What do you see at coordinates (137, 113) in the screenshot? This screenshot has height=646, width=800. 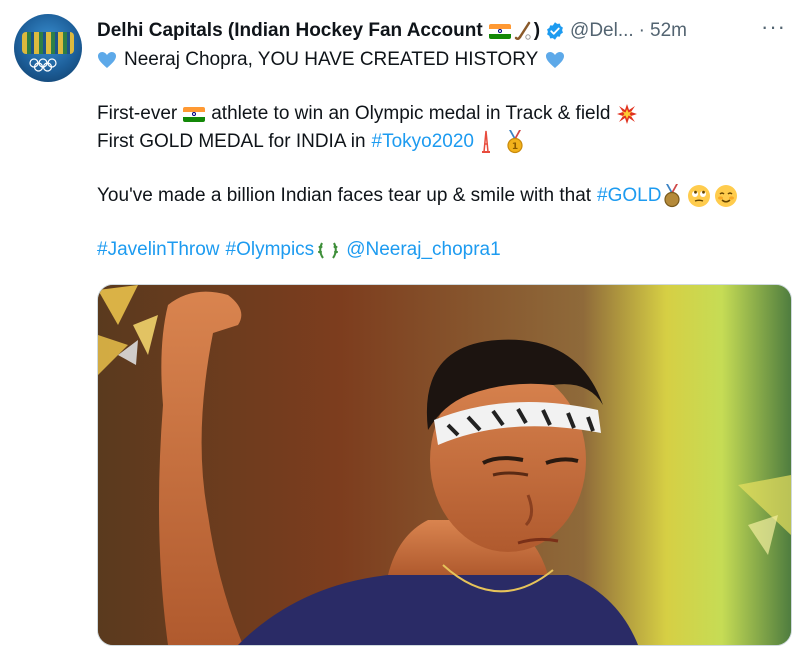 I see `tweet-line-2-prefix: First-ever` at bounding box center [137, 113].